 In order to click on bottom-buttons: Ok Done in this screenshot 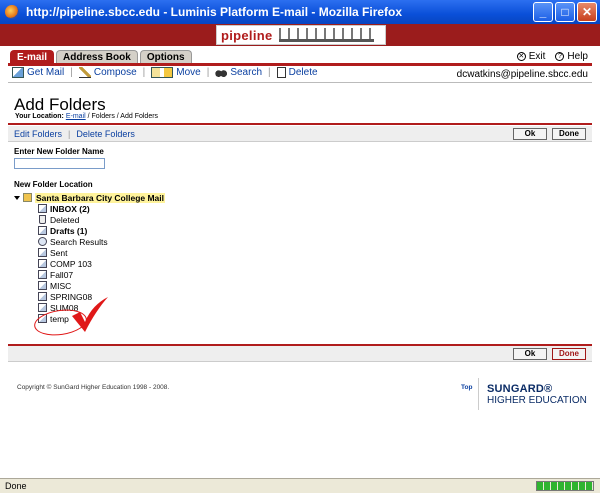, I will do `click(549, 354)`.